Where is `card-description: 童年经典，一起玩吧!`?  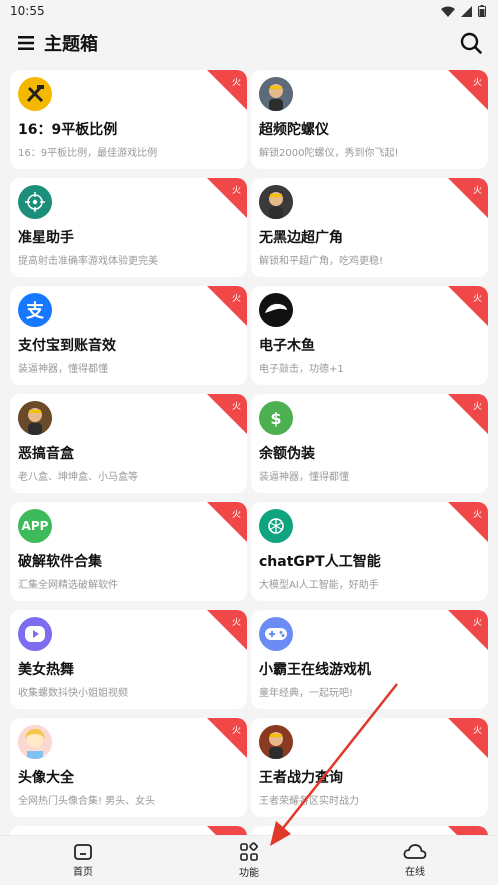 card-description: 童年经典，一起玩吧! is located at coordinates (306, 693).